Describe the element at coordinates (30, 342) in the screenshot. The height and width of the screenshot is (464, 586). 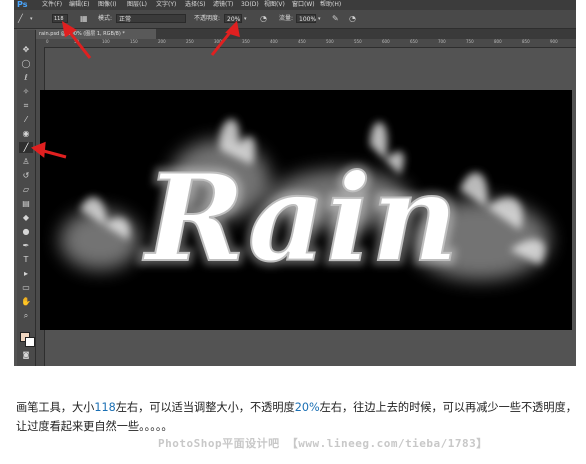
I see `background-color-swatch` at that location.